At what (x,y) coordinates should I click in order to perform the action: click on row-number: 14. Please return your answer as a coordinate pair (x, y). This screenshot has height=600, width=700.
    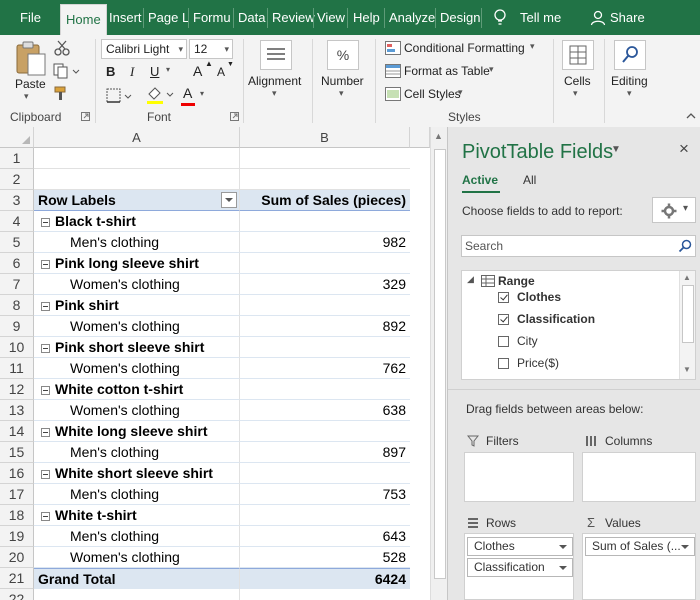
    Looking at the image, I should click on (17, 431).